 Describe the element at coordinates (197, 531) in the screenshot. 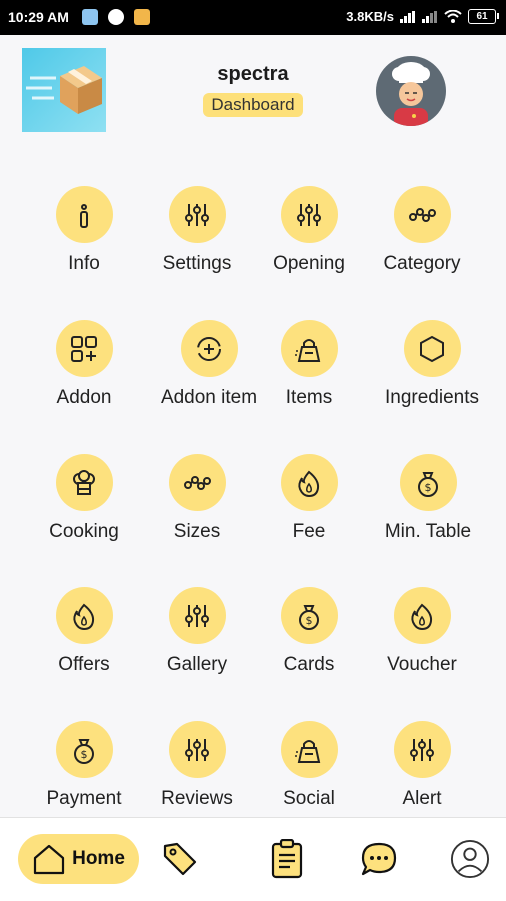

I see `menu-item-label: Sizes` at that location.